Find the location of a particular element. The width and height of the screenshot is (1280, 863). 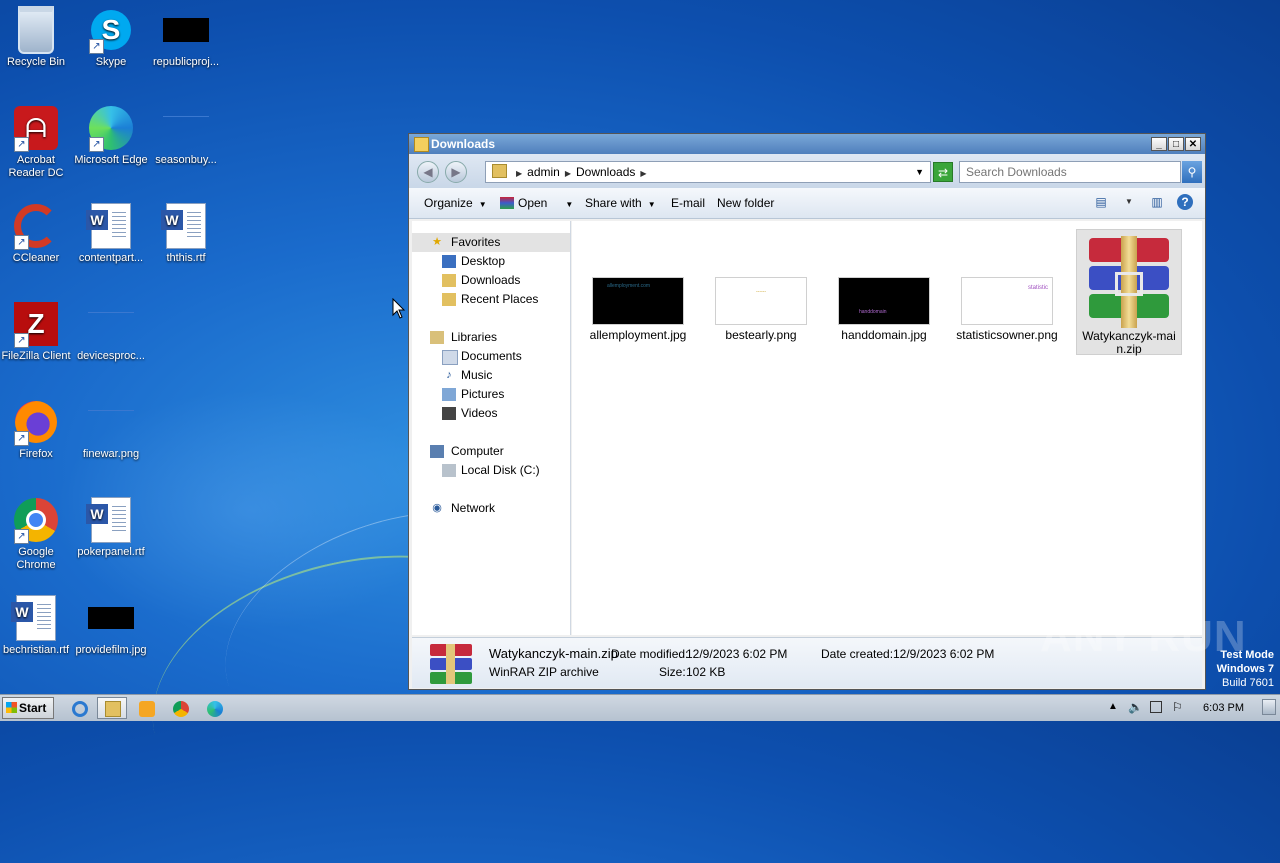

maximize-button: □ is located at coordinates (1176, 144).